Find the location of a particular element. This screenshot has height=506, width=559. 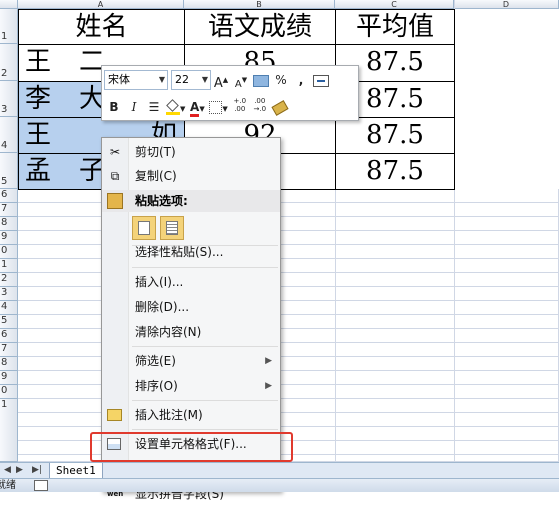

comment-icon is located at coordinates (114, 415).